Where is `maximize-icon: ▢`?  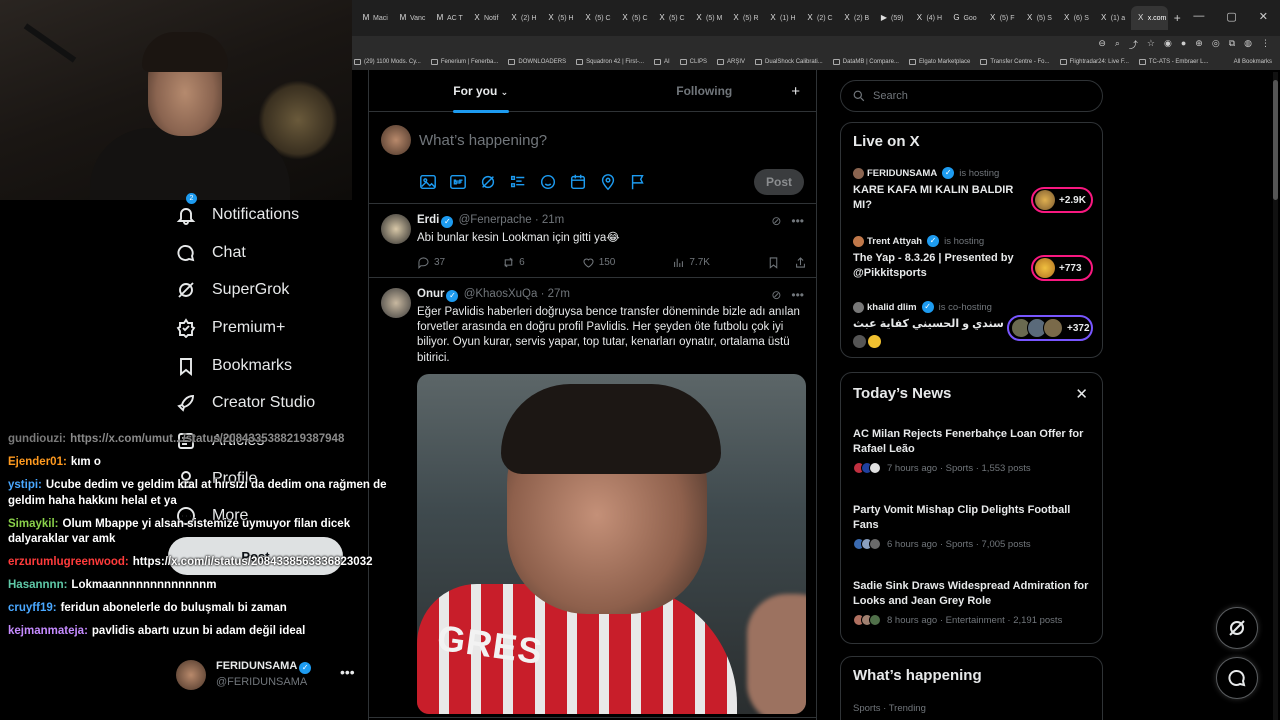 maximize-icon: ▢ is located at coordinates (1231, 16).